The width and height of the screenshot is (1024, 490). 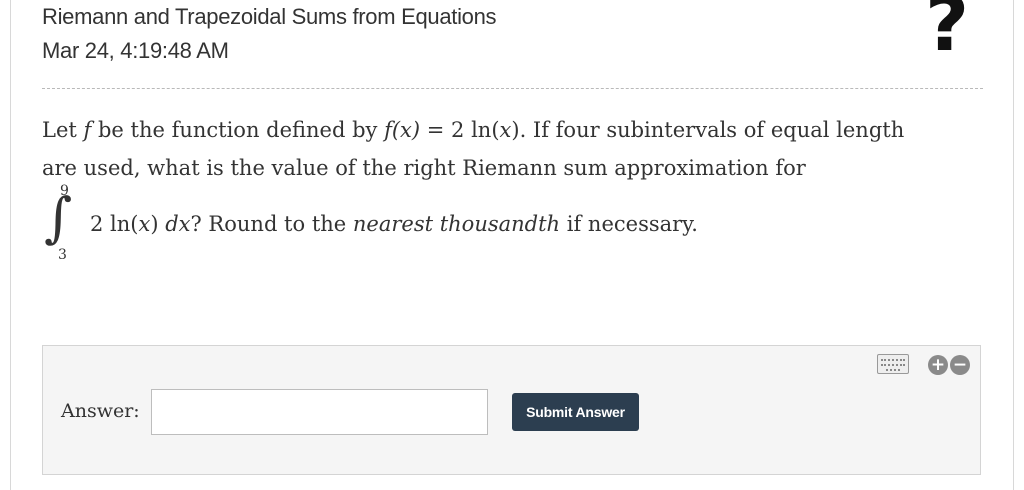 What do you see at coordinates (63, 130) in the screenshot?
I see `question-text: Let` at bounding box center [63, 130].